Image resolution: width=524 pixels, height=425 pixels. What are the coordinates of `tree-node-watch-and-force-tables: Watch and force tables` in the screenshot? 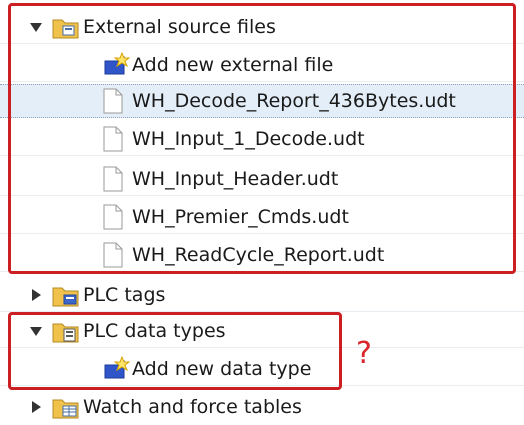 It's located at (262, 407).